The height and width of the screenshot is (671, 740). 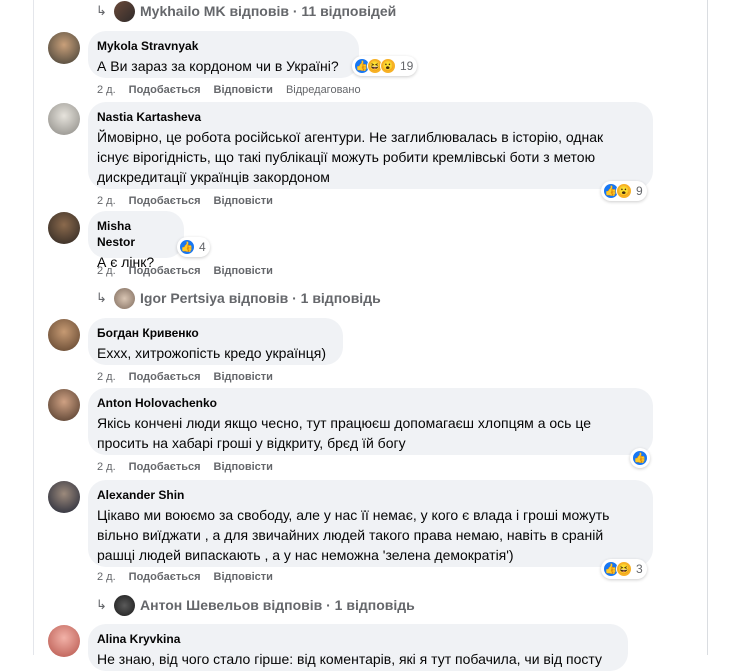 What do you see at coordinates (222, 46) in the screenshot?
I see `comment-author: Mykola Stravnyak` at bounding box center [222, 46].